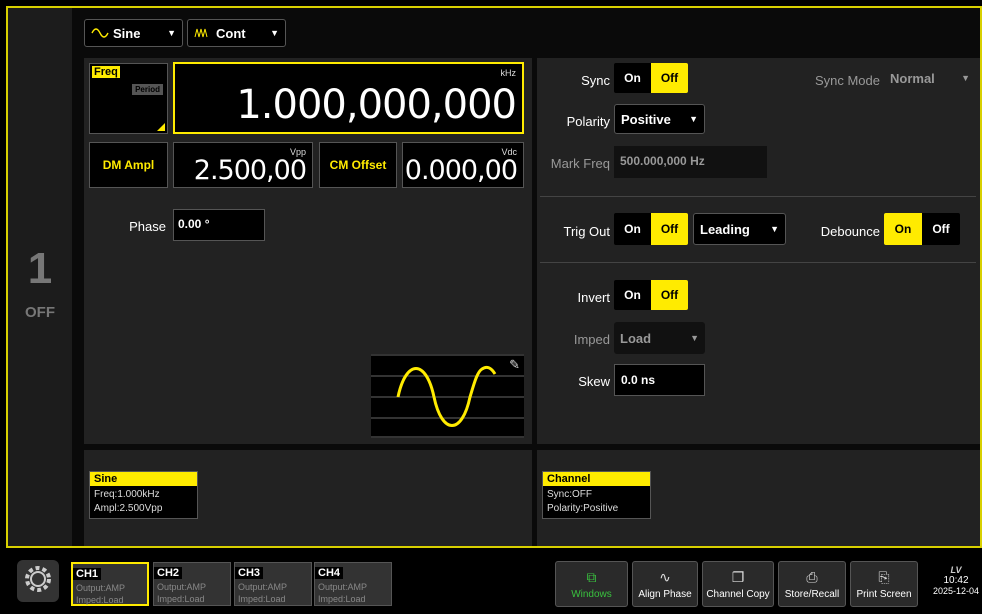 The image size is (982, 614). Describe the element at coordinates (956, 570) in the screenshot. I see `brand-logo: LV` at that location.